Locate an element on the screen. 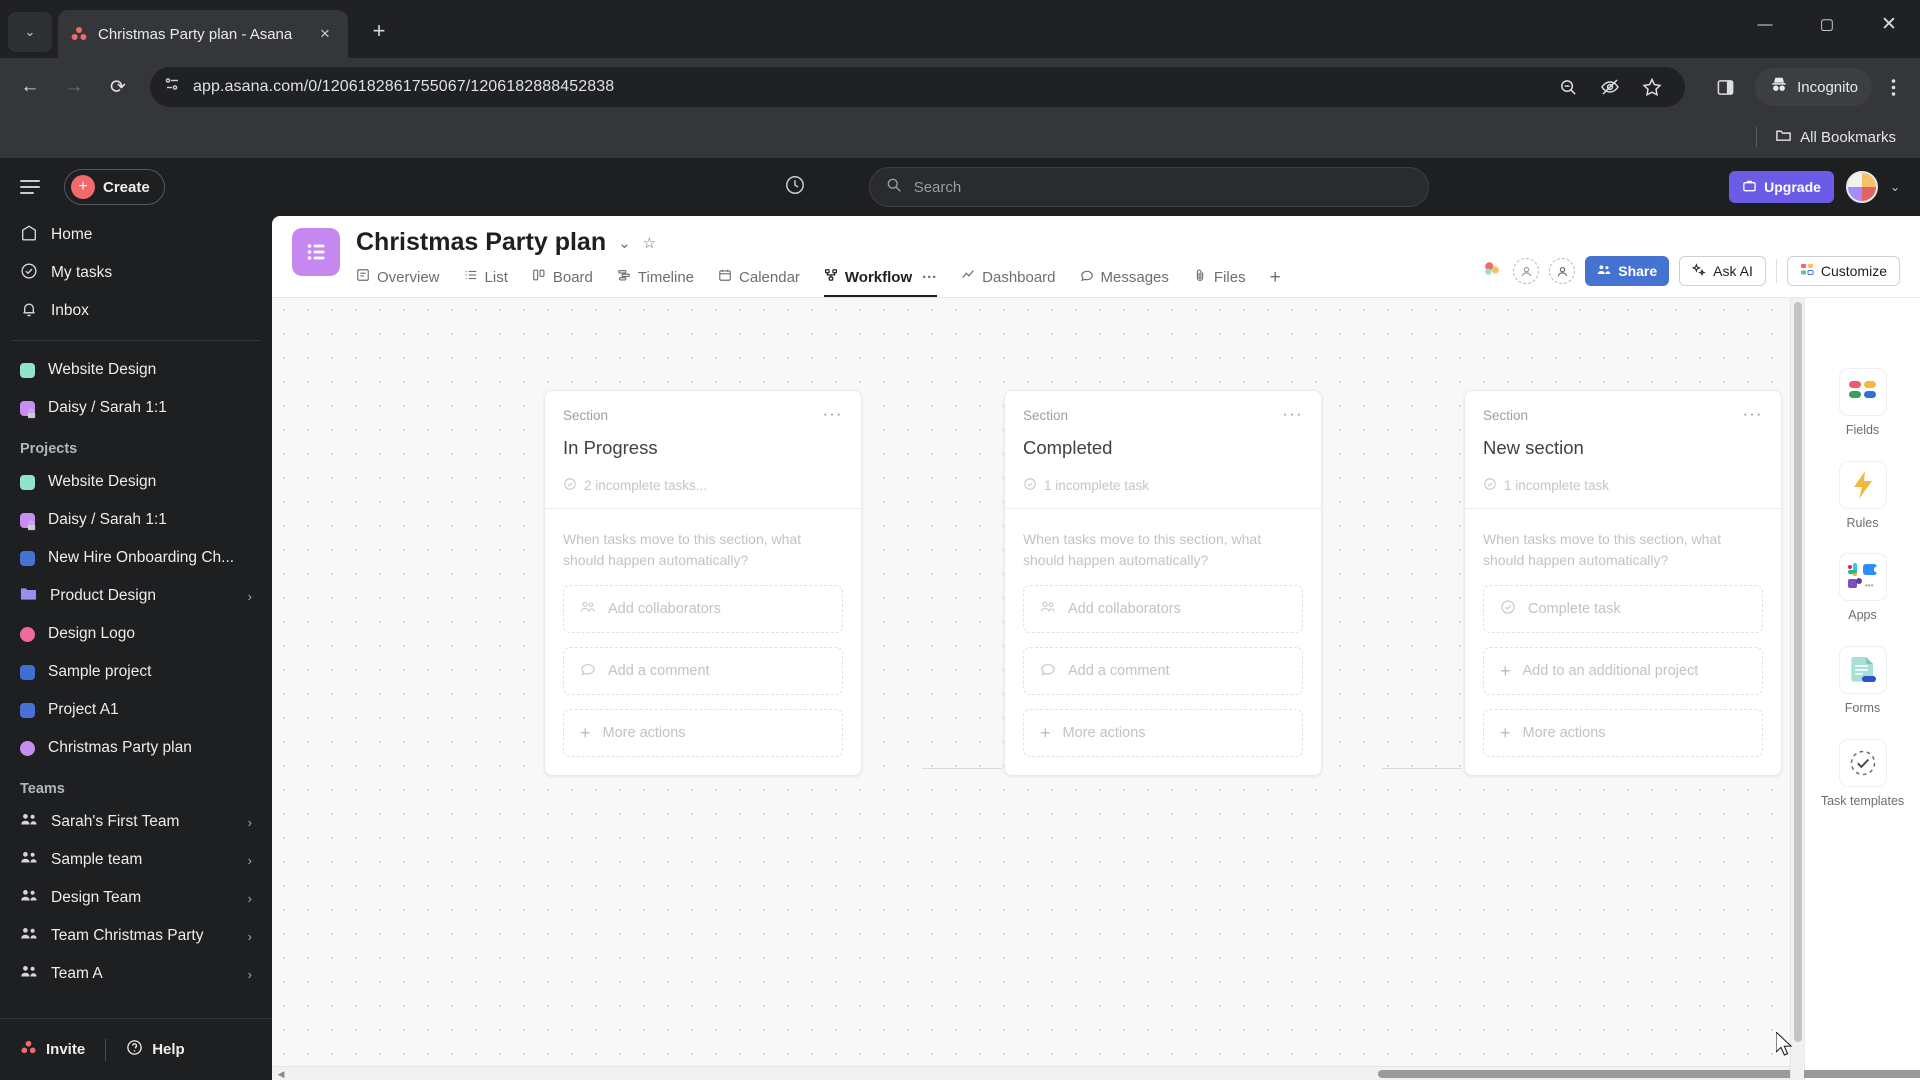 This screenshot has width=1920, height=1080. close-window-button: ✕ is located at coordinates (1889, 24).